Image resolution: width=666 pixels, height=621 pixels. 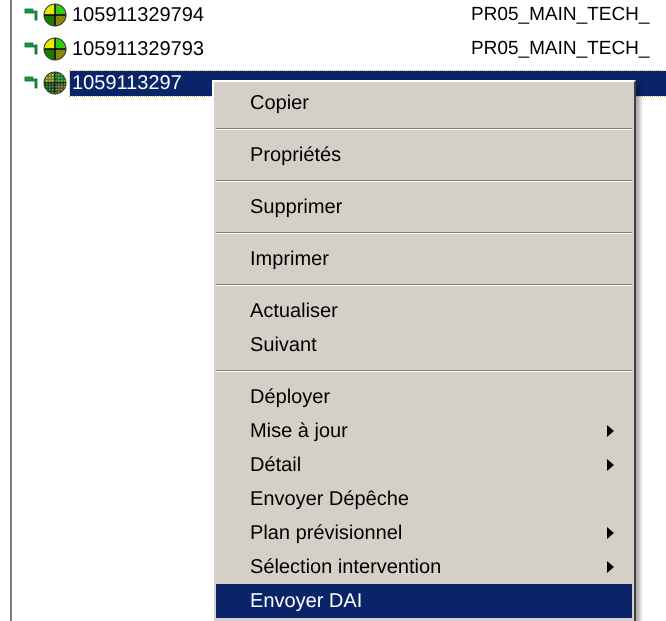 I want to click on menu-item: Imprimer, so click(x=424, y=259).